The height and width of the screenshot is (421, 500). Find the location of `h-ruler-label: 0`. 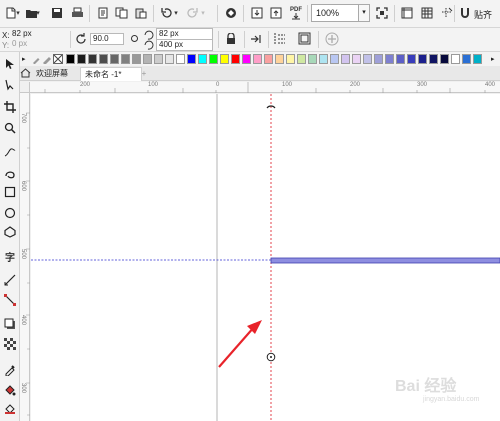

h-ruler-label: 0 is located at coordinates (218, 85).